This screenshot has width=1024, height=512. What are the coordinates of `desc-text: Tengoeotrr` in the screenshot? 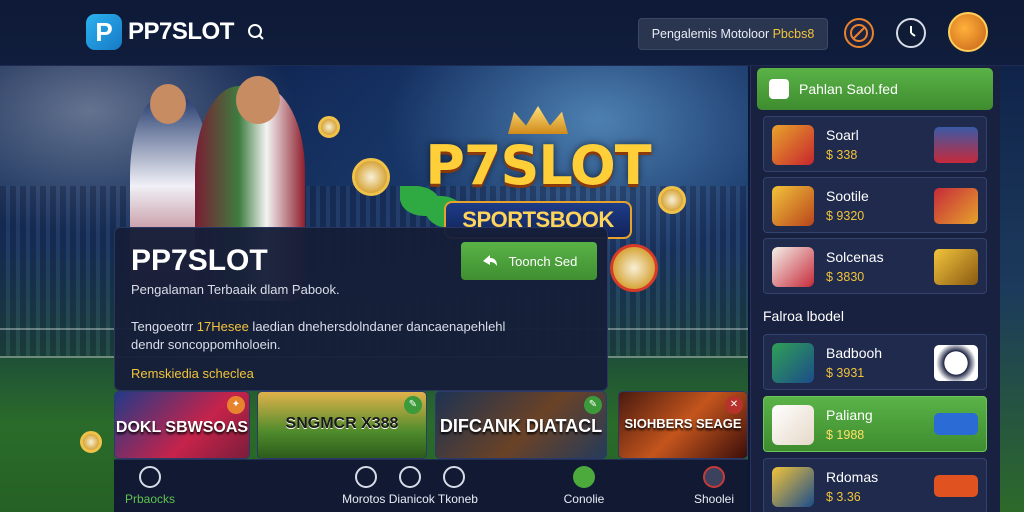 It's located at (164, 326).